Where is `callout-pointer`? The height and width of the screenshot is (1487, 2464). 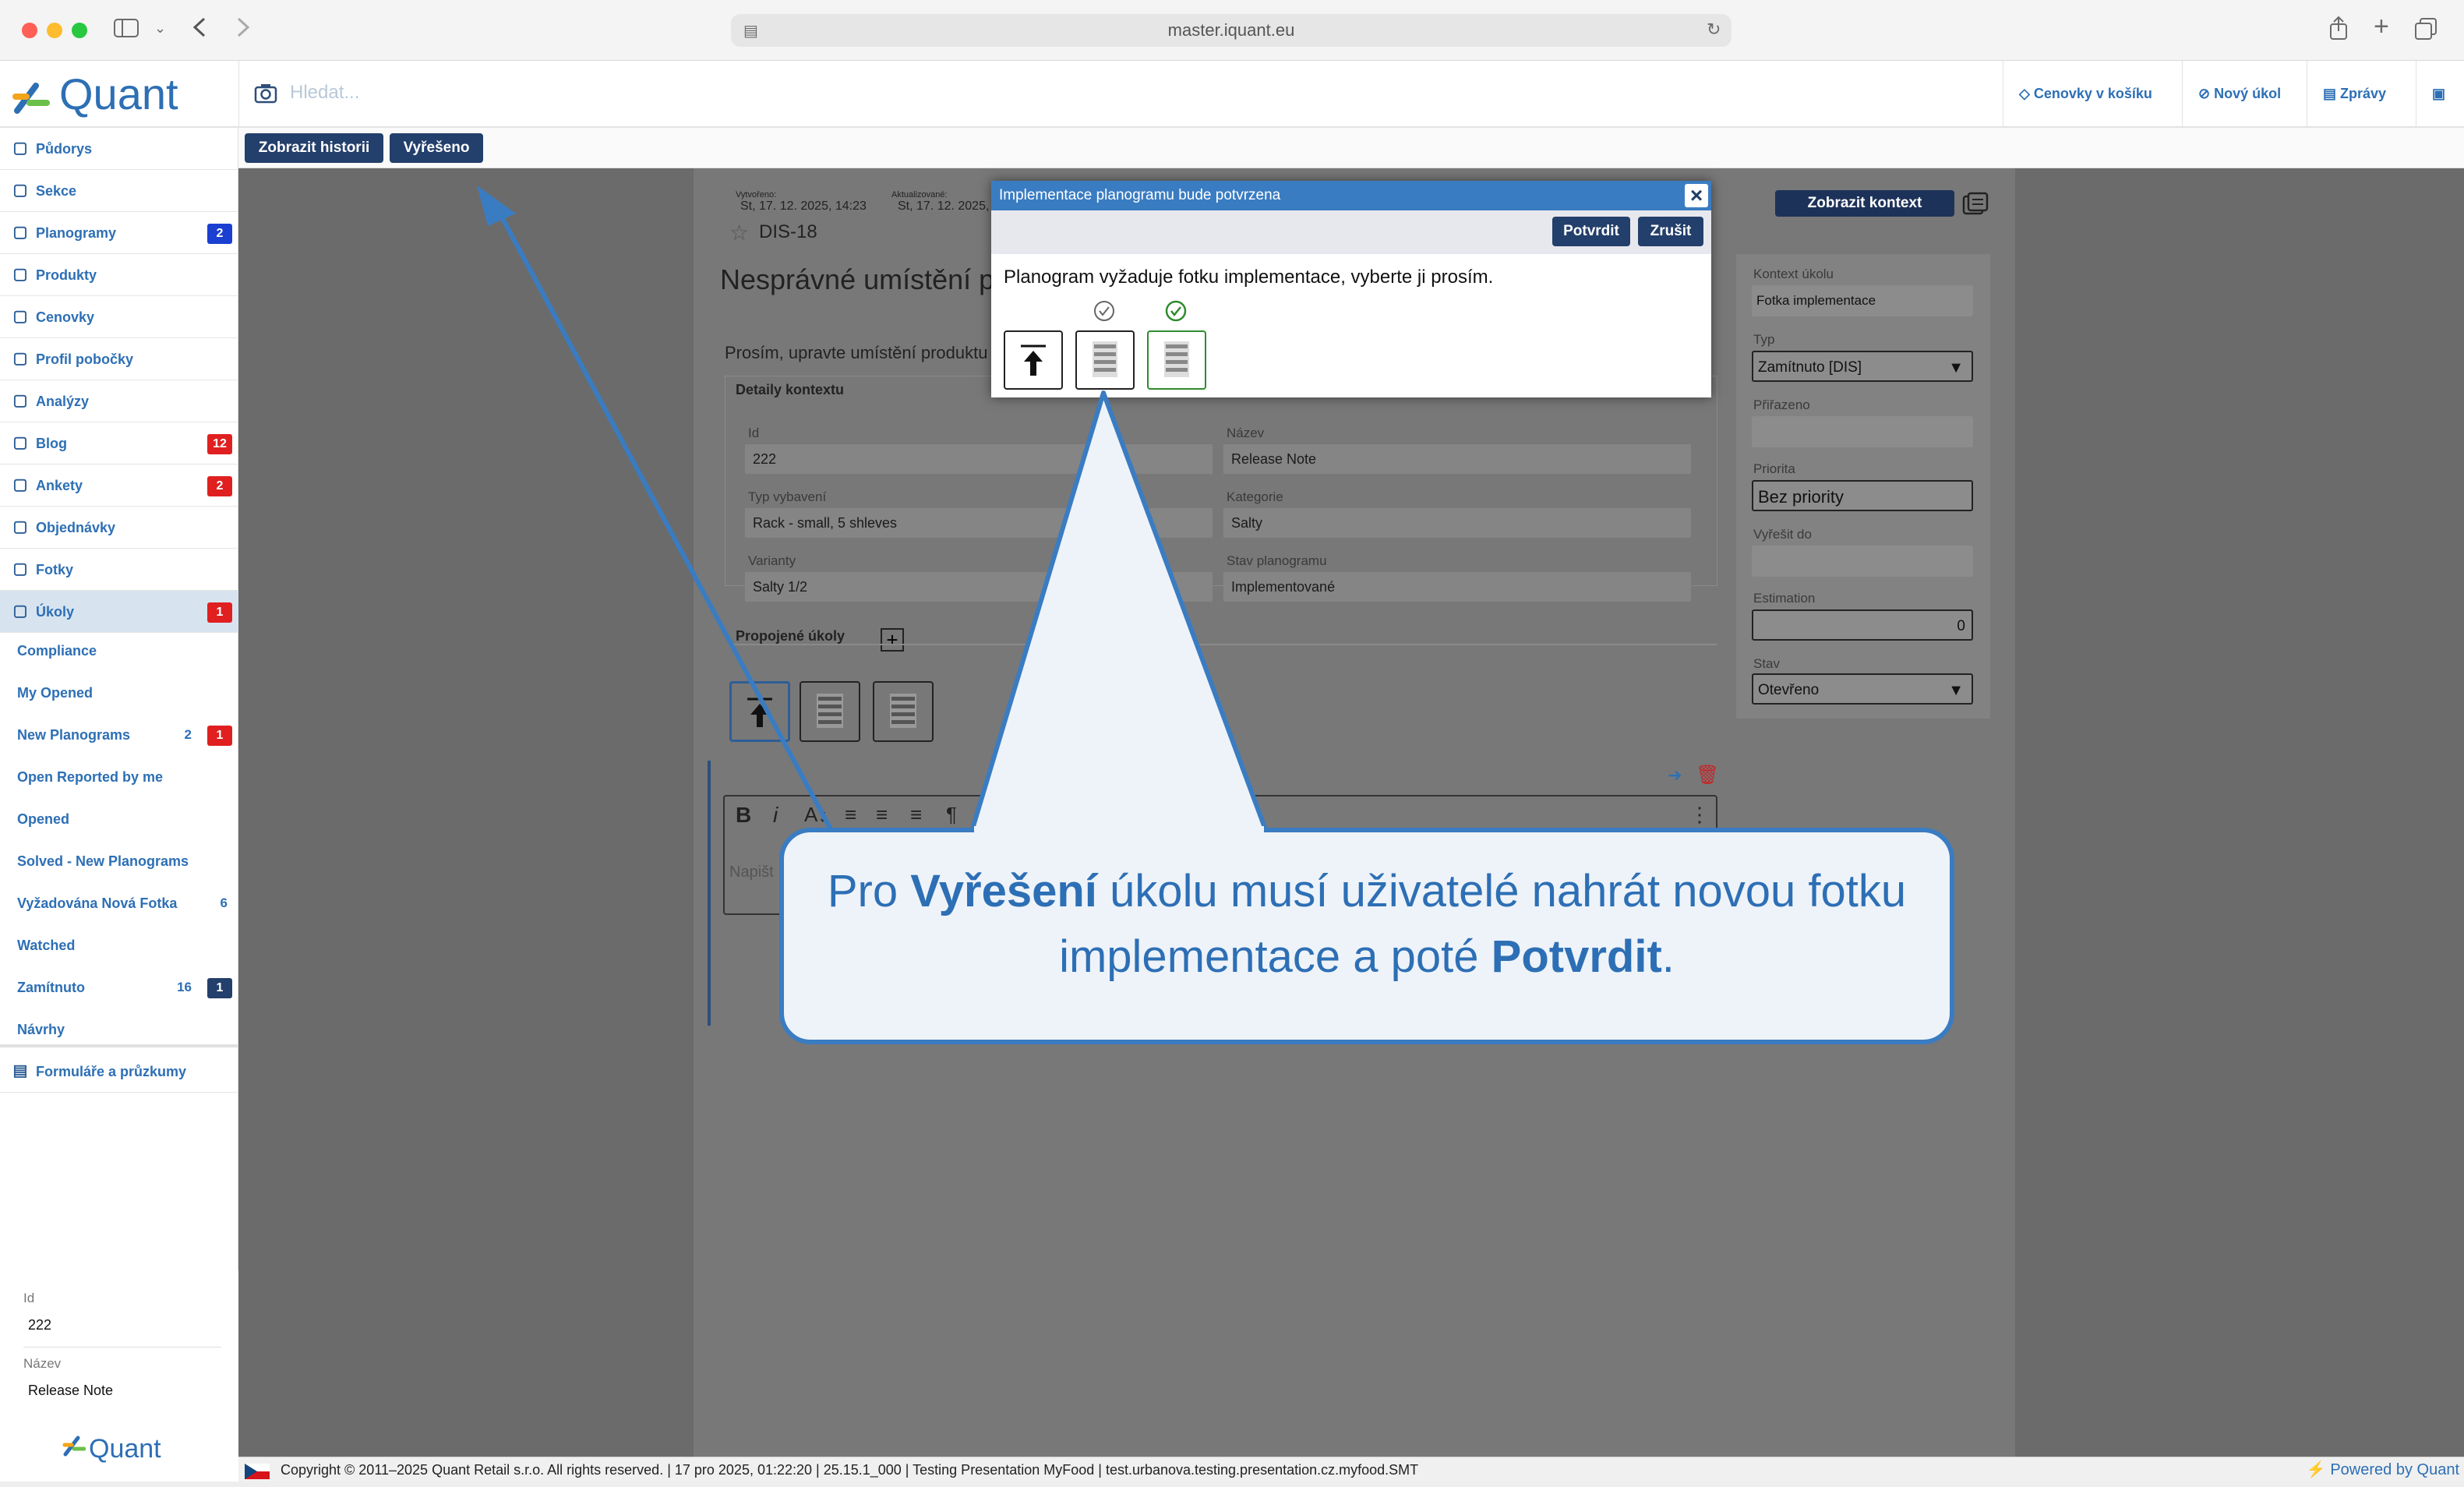 callout-pointer is located at coordinates (1119, 613).